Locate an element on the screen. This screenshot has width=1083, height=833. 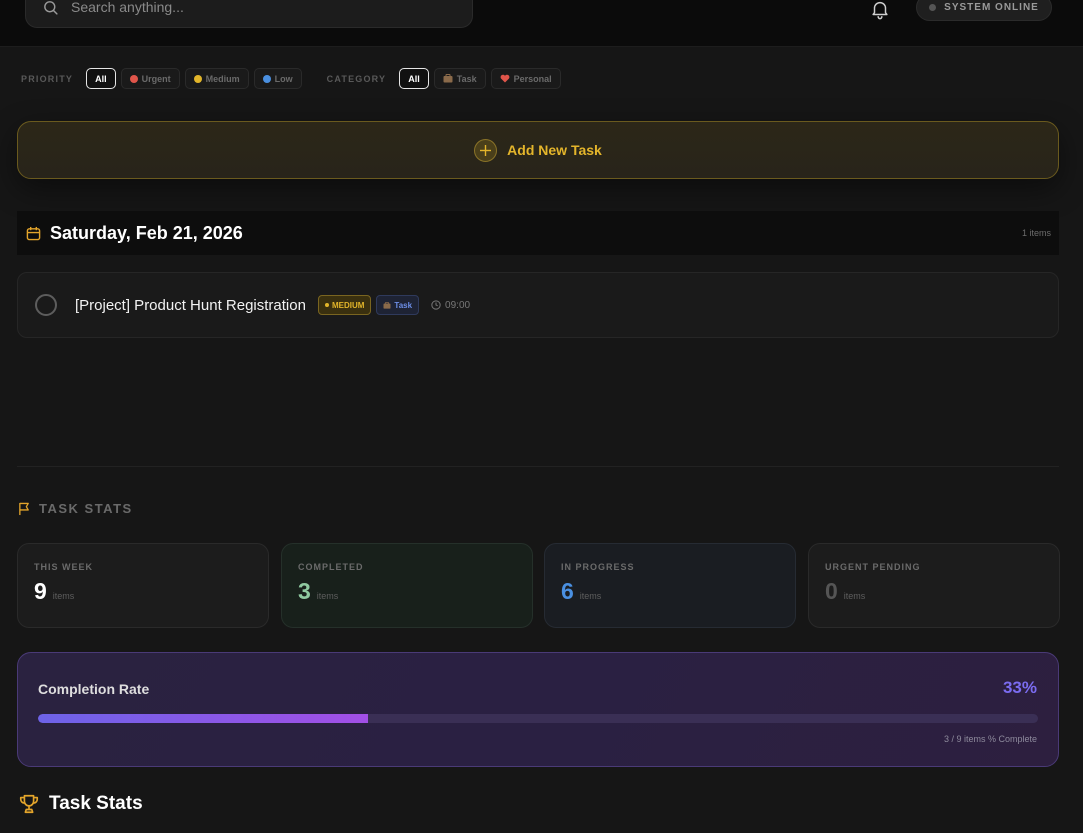
priority-dot-icon is located at coordinates (326, 305).